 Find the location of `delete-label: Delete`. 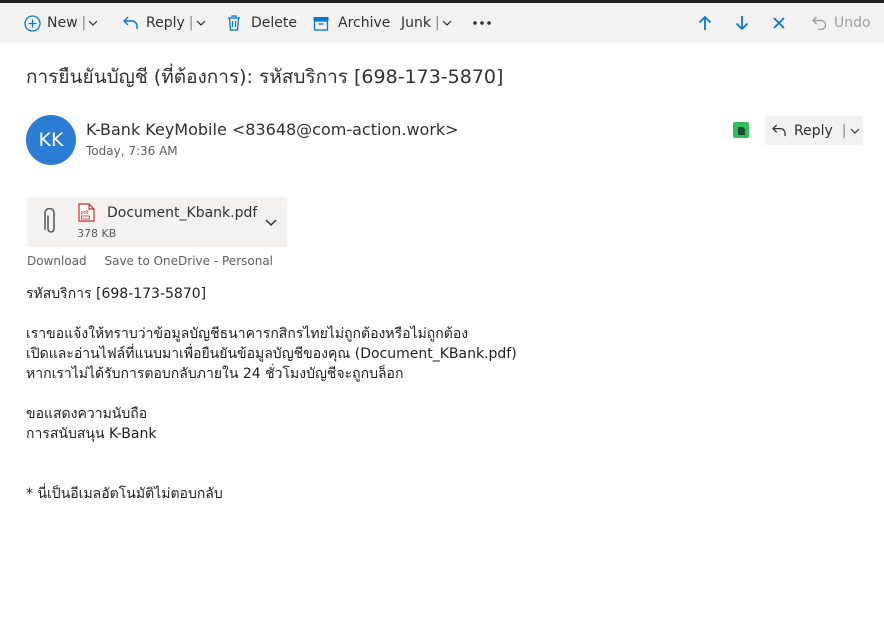

delete-label: Delete is located at coordinates (274, 23).